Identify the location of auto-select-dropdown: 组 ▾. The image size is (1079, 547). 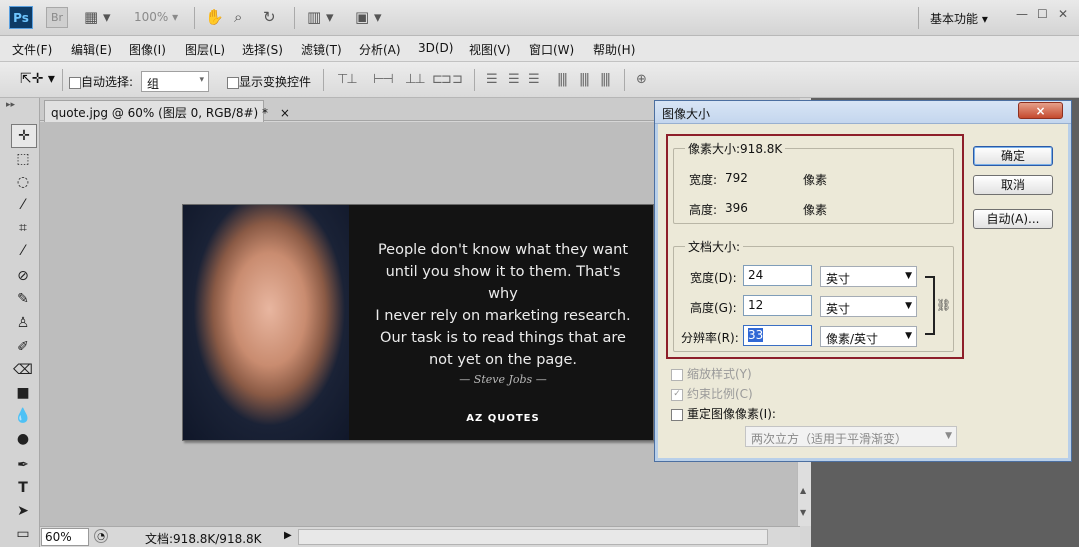
(175, 81).